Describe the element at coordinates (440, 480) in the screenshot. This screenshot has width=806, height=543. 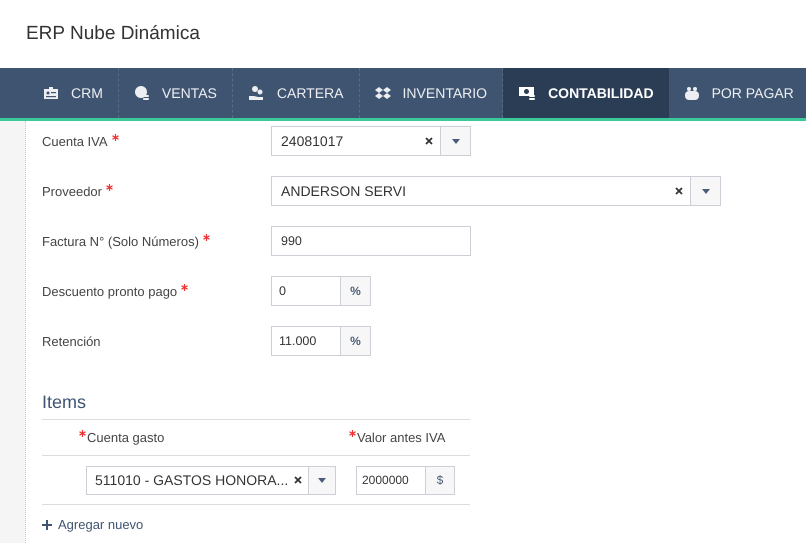
I see `currency-addon: $` at that location.